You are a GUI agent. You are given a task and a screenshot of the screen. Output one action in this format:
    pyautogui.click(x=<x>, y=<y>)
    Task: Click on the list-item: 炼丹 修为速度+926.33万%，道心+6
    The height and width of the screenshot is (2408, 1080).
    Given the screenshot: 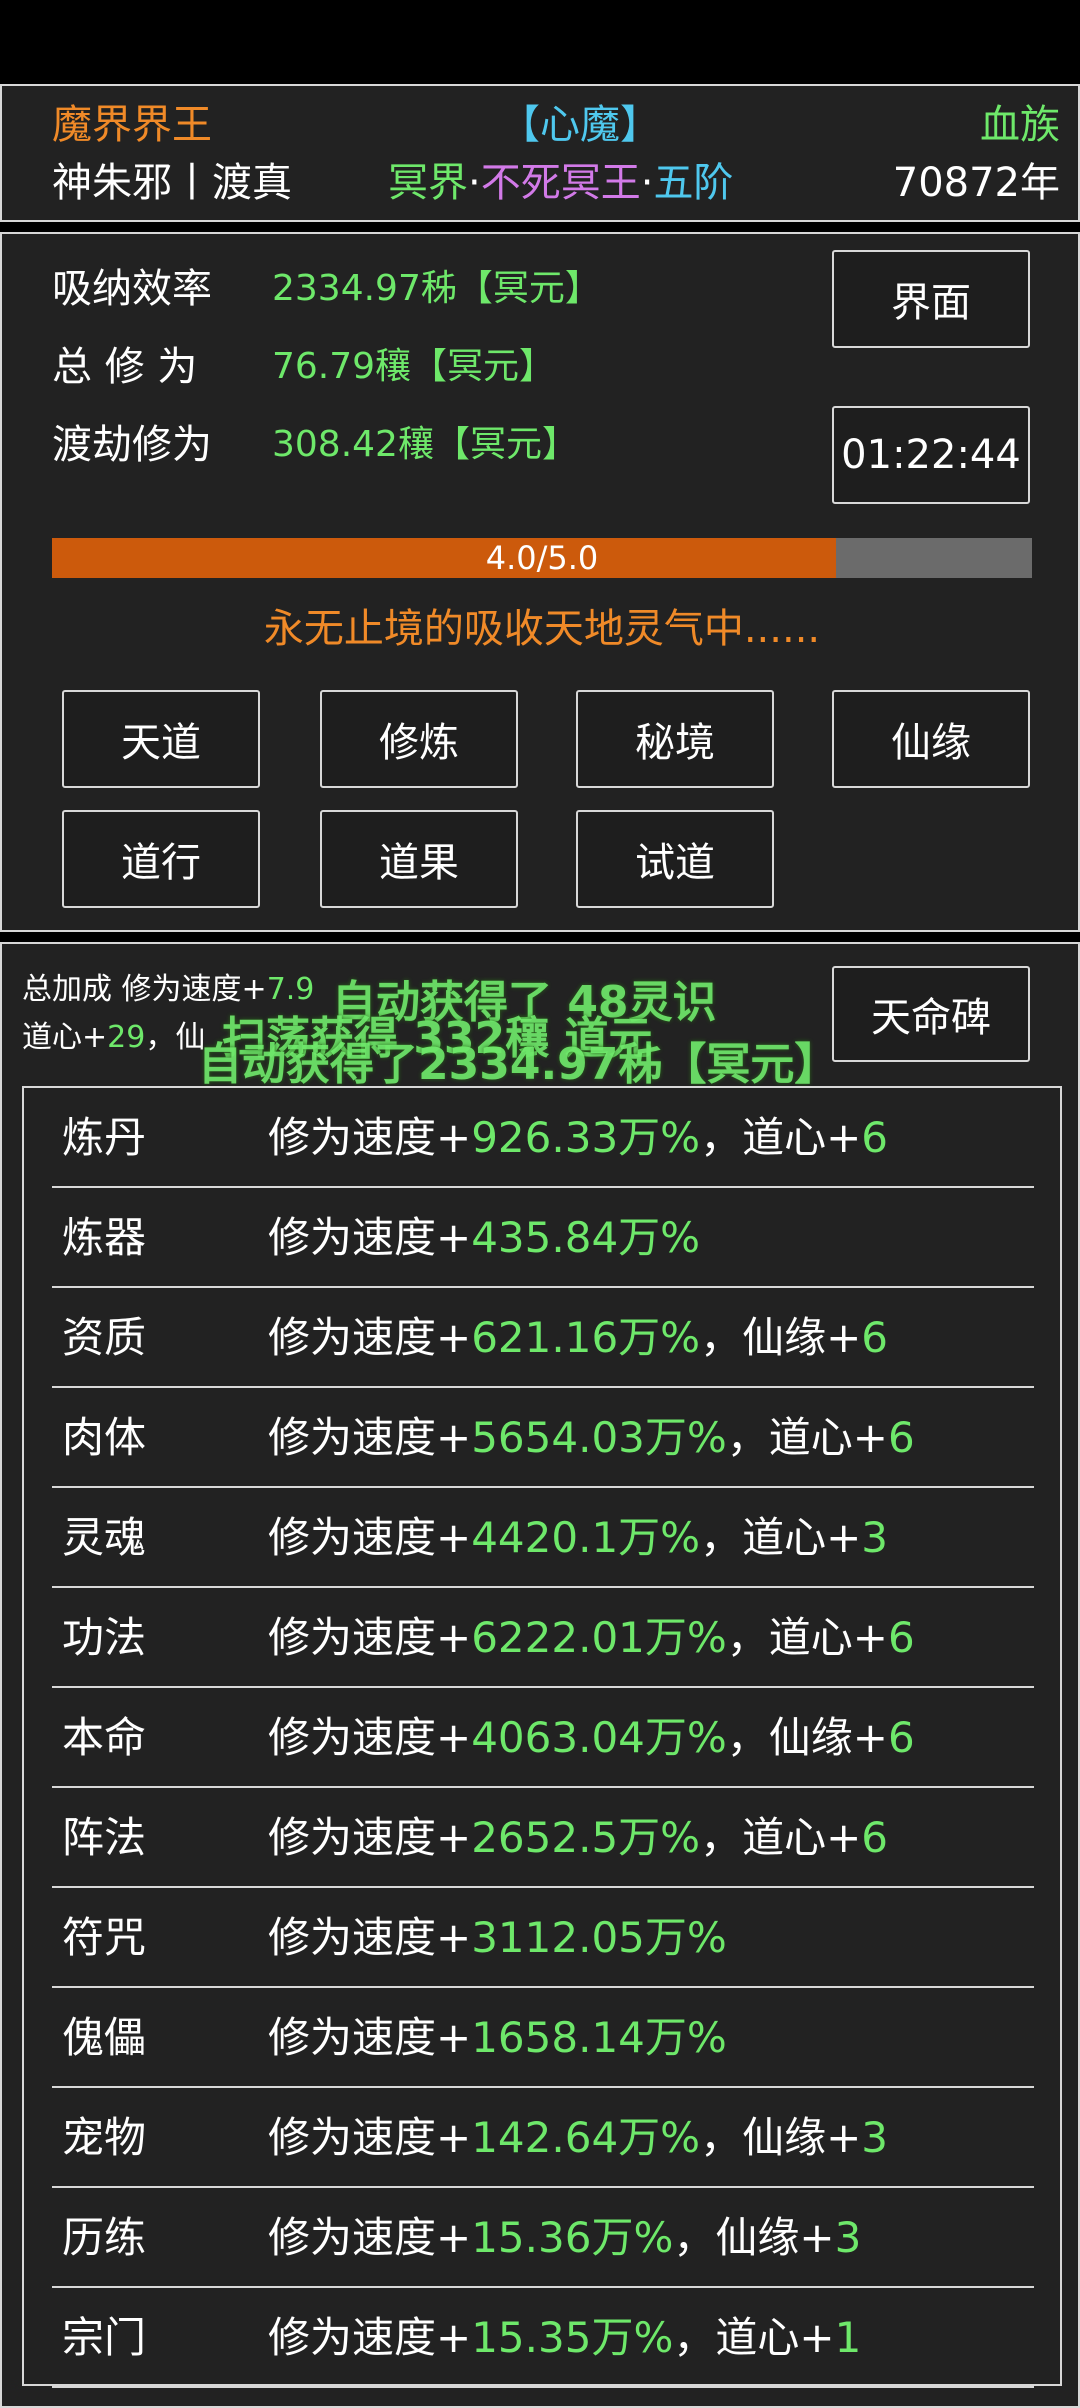 What is the action you would take?
    pyautogui.click(x=543, y=1138)
    